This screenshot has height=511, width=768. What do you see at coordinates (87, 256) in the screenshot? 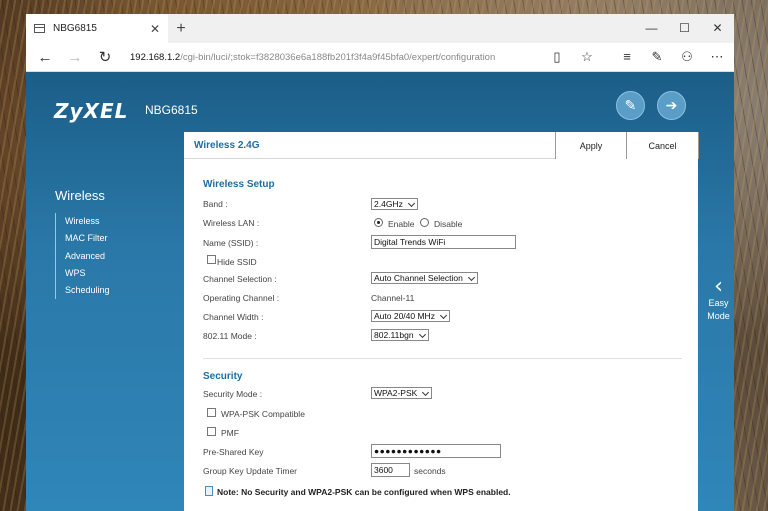
I see `sidebar-item-advanced: Advanced` at bounding box center [87, 256].